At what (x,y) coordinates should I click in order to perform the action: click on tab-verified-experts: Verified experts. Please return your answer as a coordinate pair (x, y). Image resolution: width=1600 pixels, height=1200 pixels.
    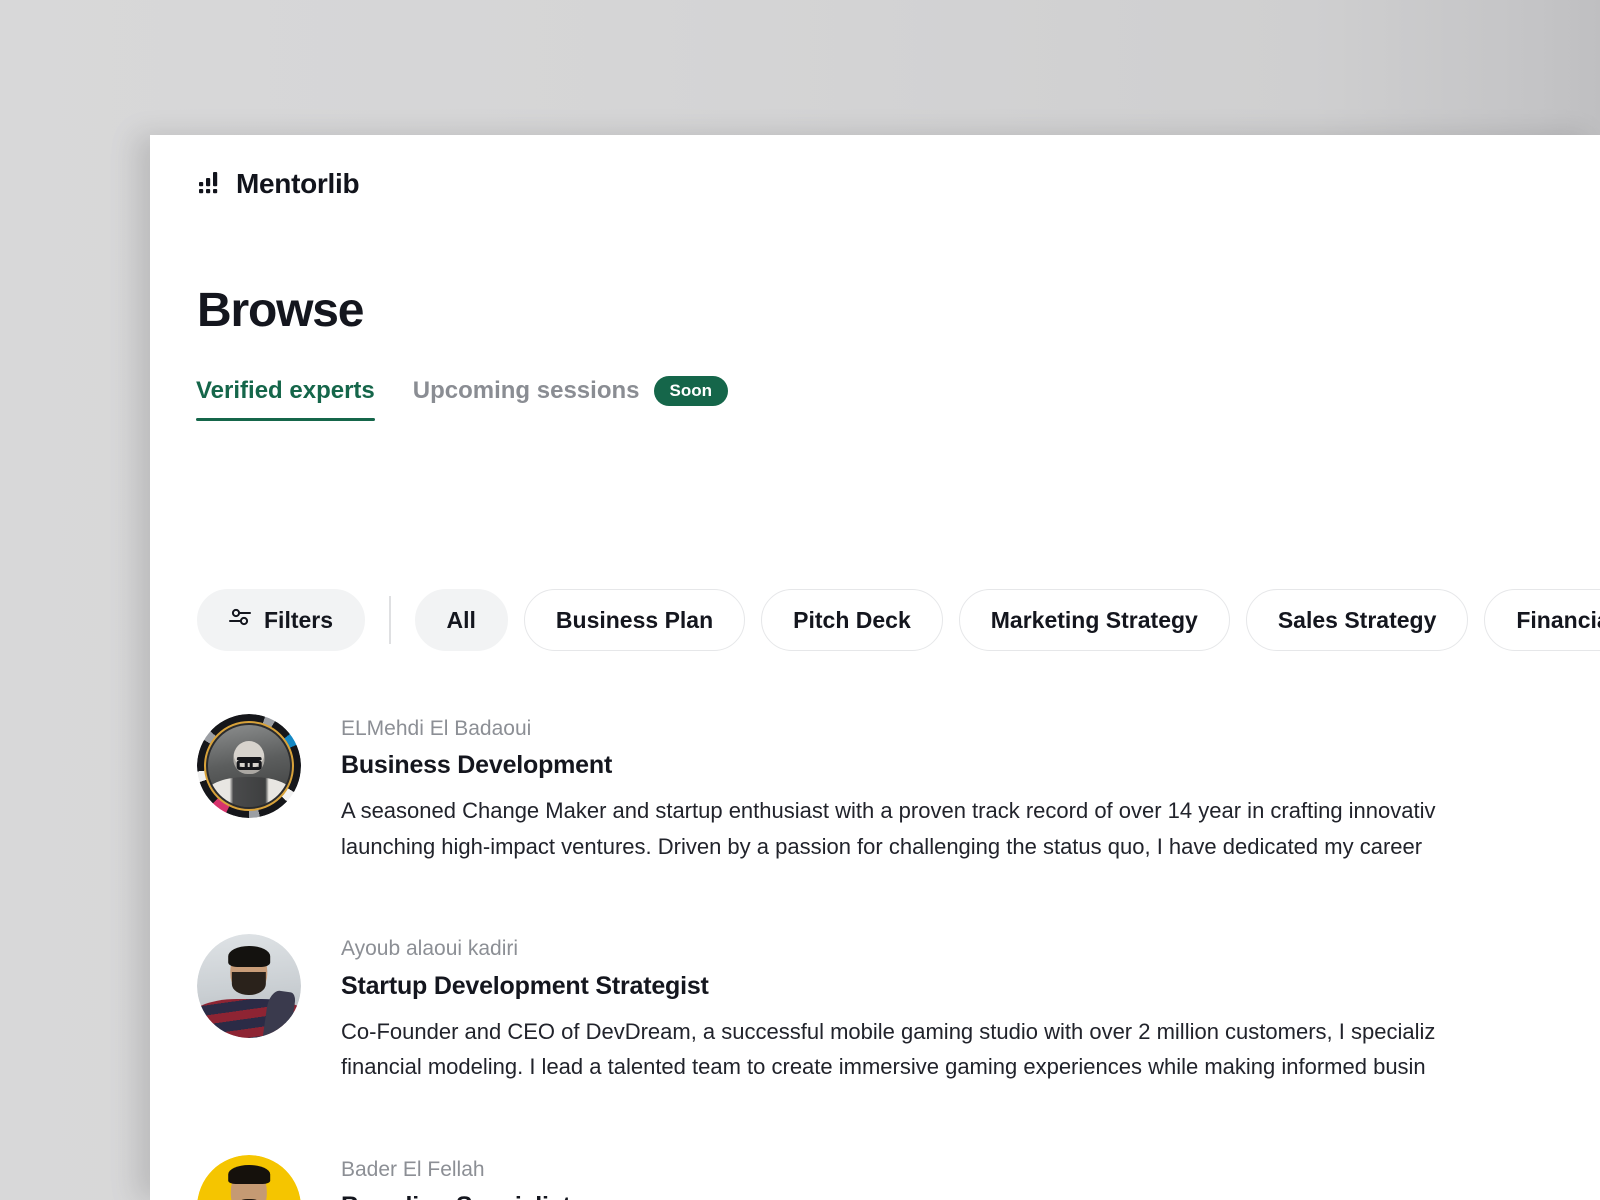
    Looking at the image, I should click on (285, 399).